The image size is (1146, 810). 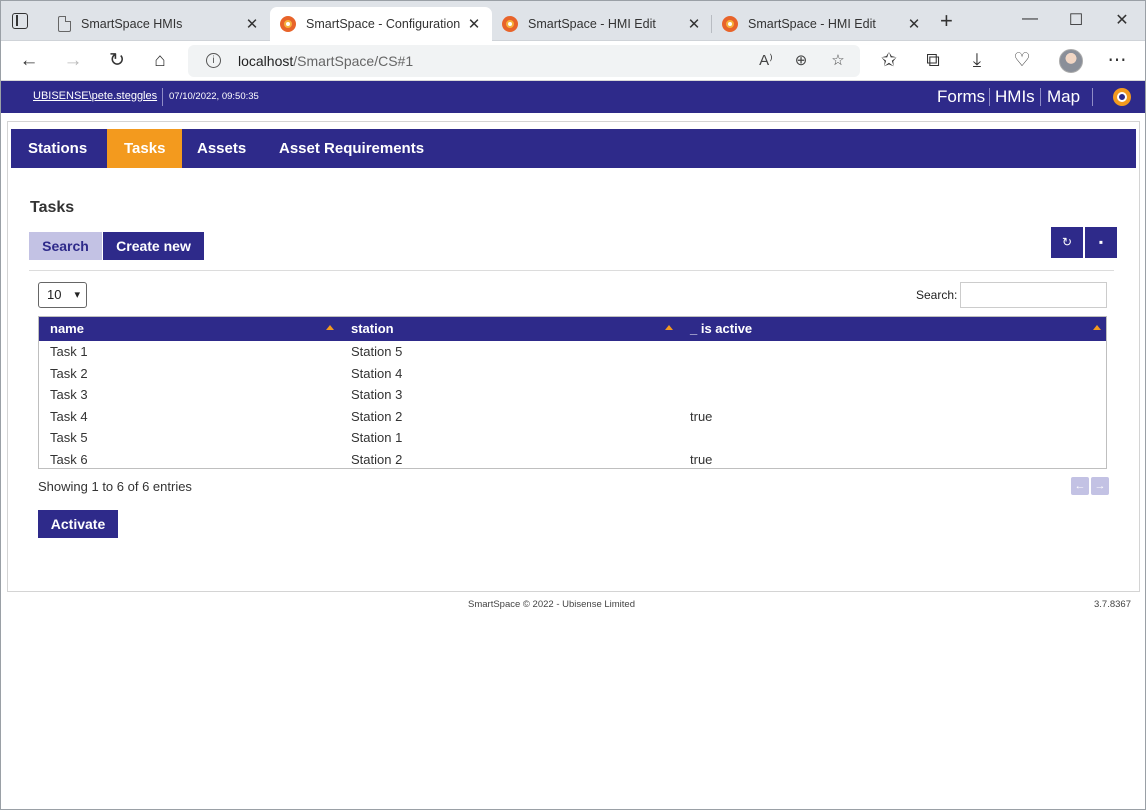 I want to click on refresh-button: ↻, so click(x=1067, y=242).